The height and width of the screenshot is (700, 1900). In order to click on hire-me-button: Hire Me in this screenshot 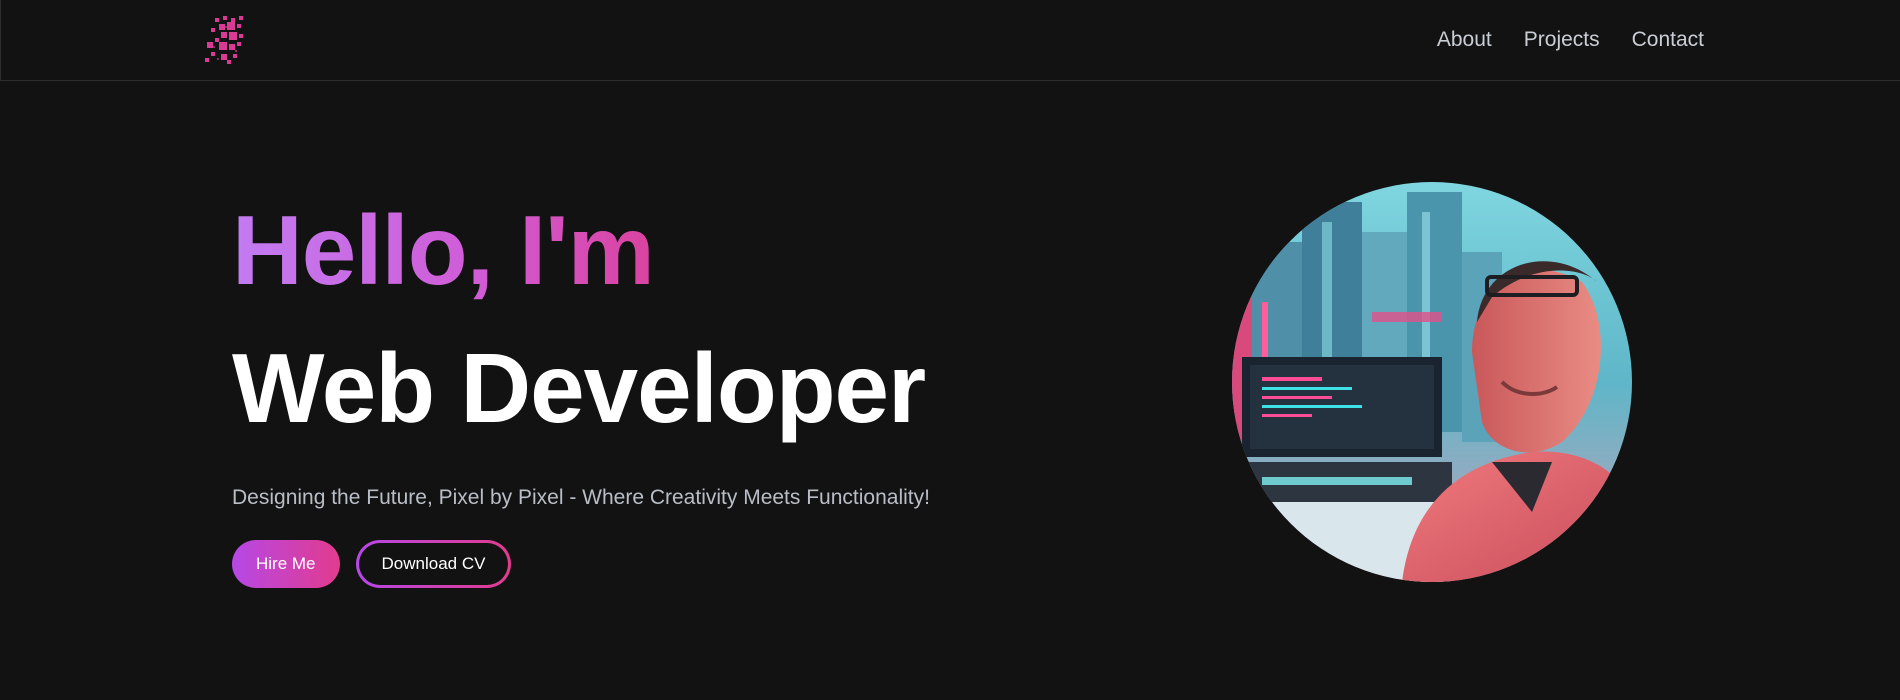, I will do `click(286, 564)`.